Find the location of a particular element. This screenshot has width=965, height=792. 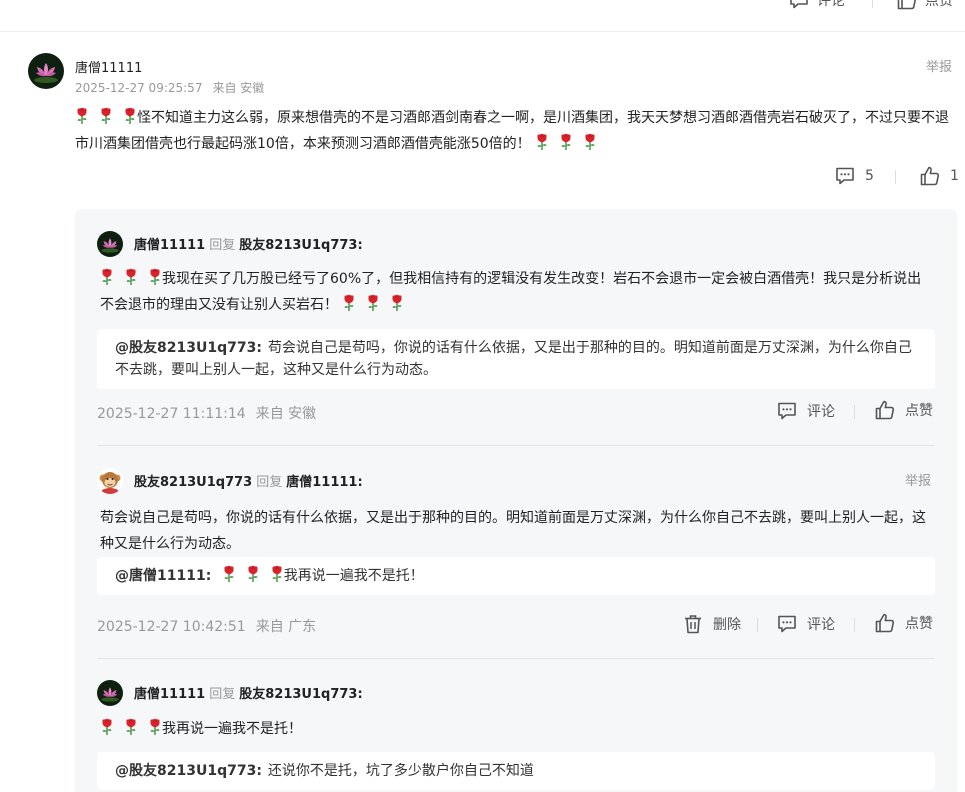

comment-meta: 2025-12-27 09:25:57 来自 安徽 is located at coordinates (169, 87).